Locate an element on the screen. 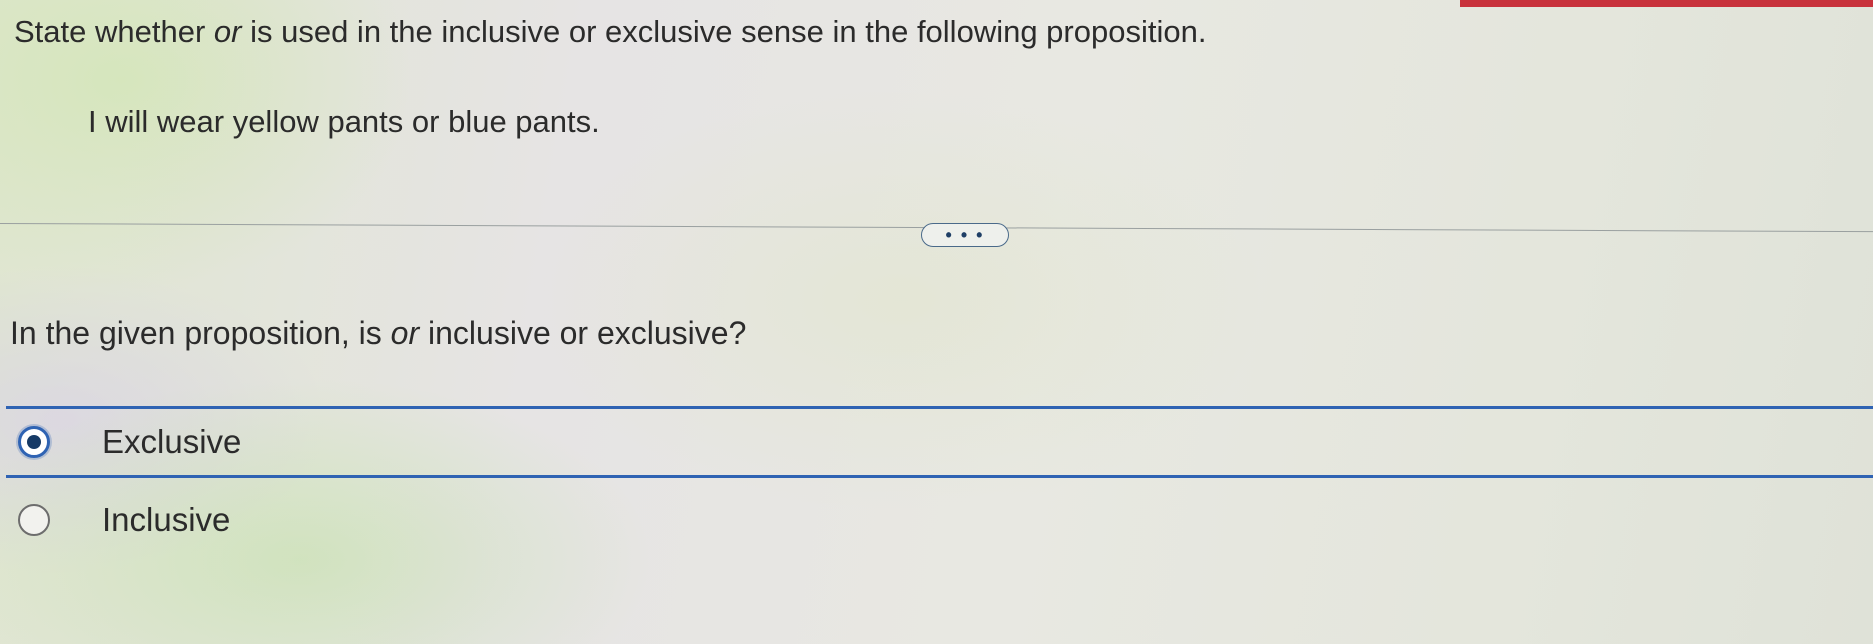 Image resolution: width=1873 pixels, height=644 pixels. prompt-text-before: State whether is located at coordinates (114, 31).